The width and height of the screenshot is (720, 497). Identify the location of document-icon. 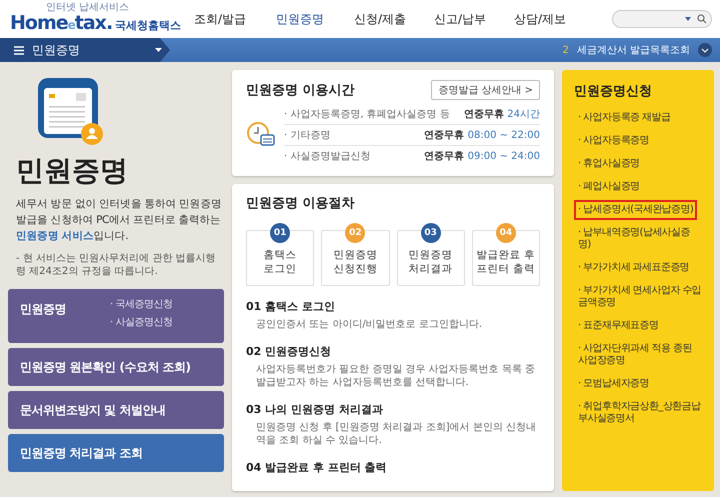
(71, 112).